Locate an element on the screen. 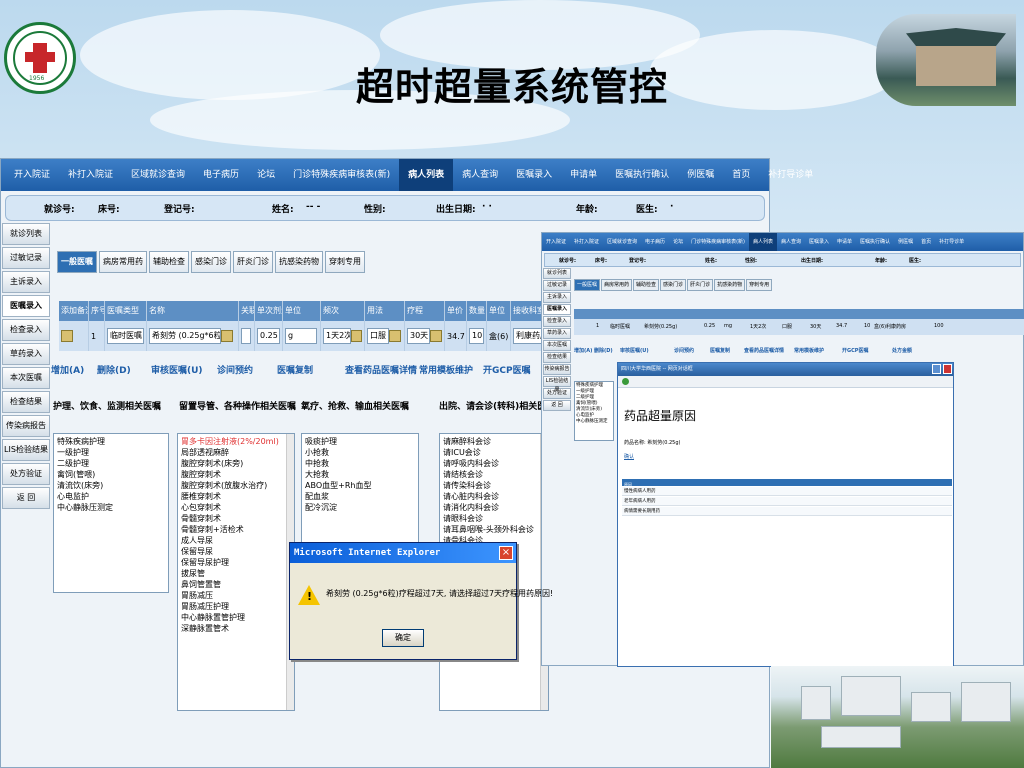  list-item: 请麻醉科会诊 is located at coordinates (494, 441).